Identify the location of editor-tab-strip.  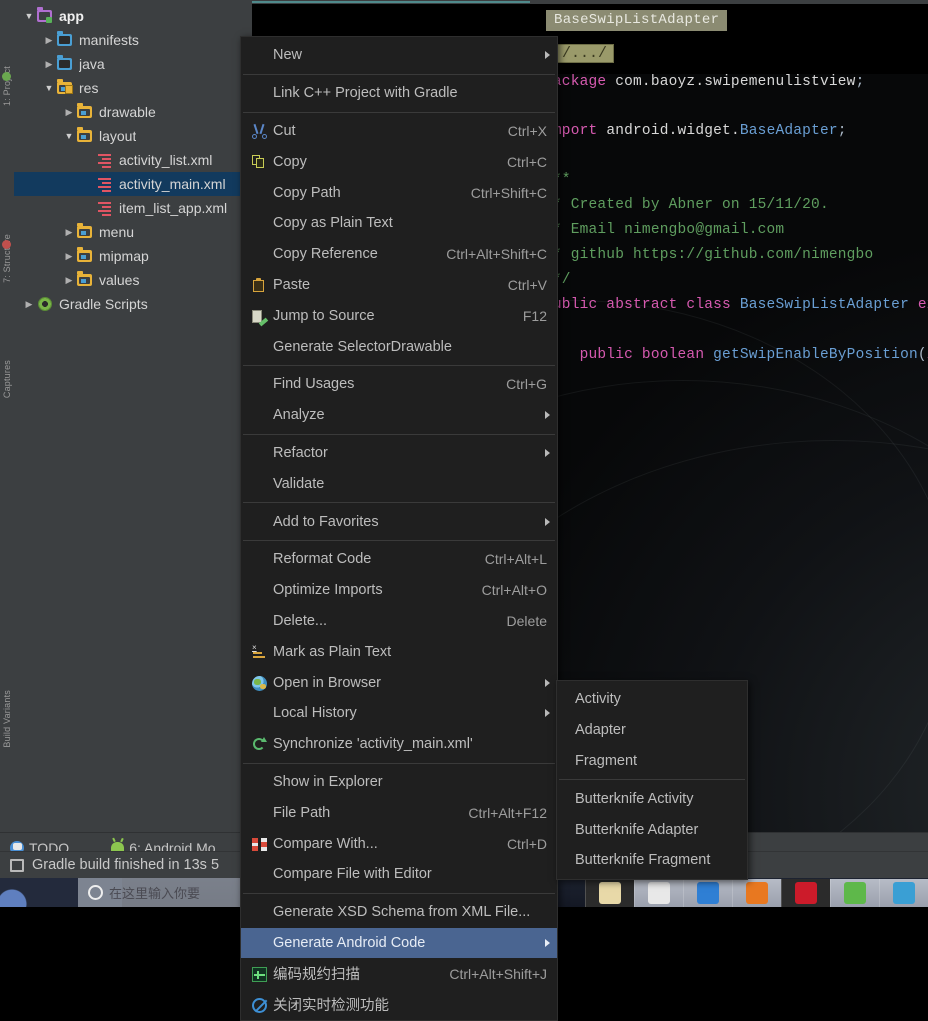
(590, 2).